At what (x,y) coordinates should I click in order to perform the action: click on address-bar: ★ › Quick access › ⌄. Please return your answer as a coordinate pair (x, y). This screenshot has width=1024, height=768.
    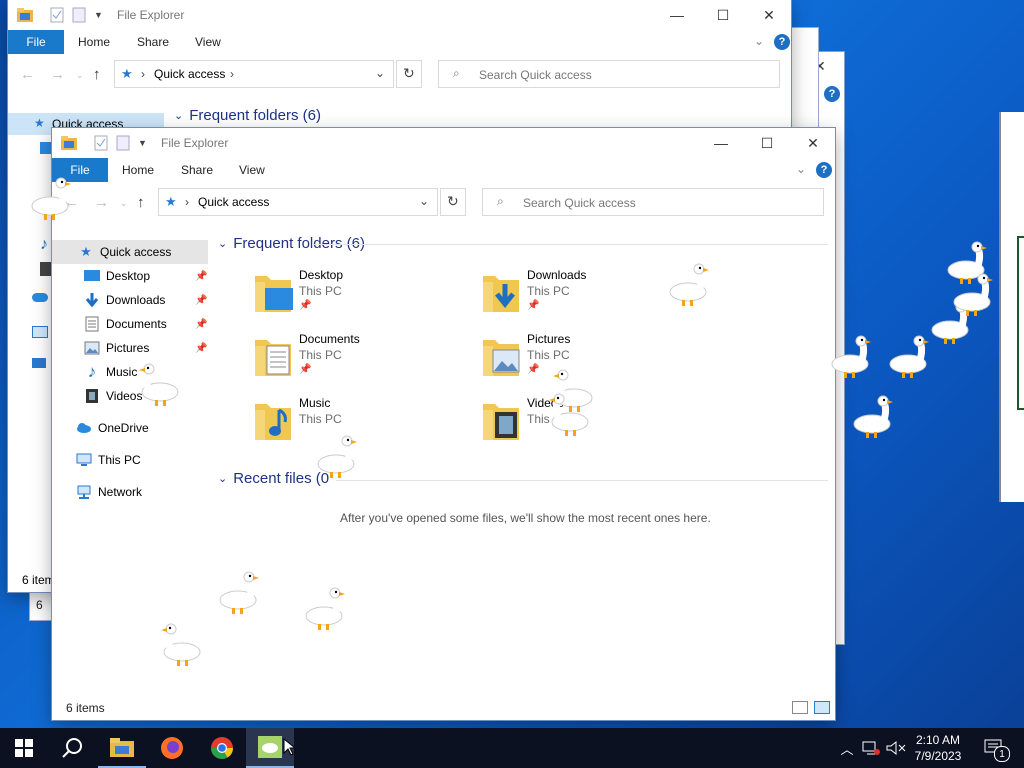
    Looking at the image, I should click on (254, 74).